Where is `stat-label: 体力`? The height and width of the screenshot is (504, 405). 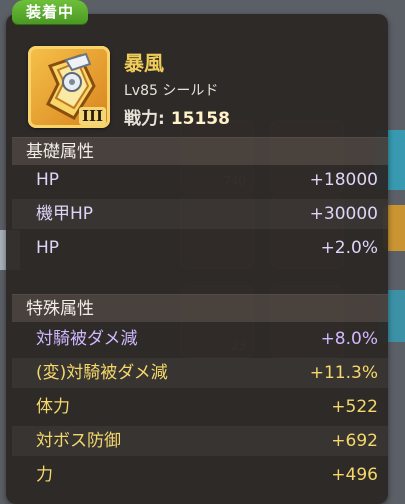 stat-label: 体力 is located at coordinates (53, 407).